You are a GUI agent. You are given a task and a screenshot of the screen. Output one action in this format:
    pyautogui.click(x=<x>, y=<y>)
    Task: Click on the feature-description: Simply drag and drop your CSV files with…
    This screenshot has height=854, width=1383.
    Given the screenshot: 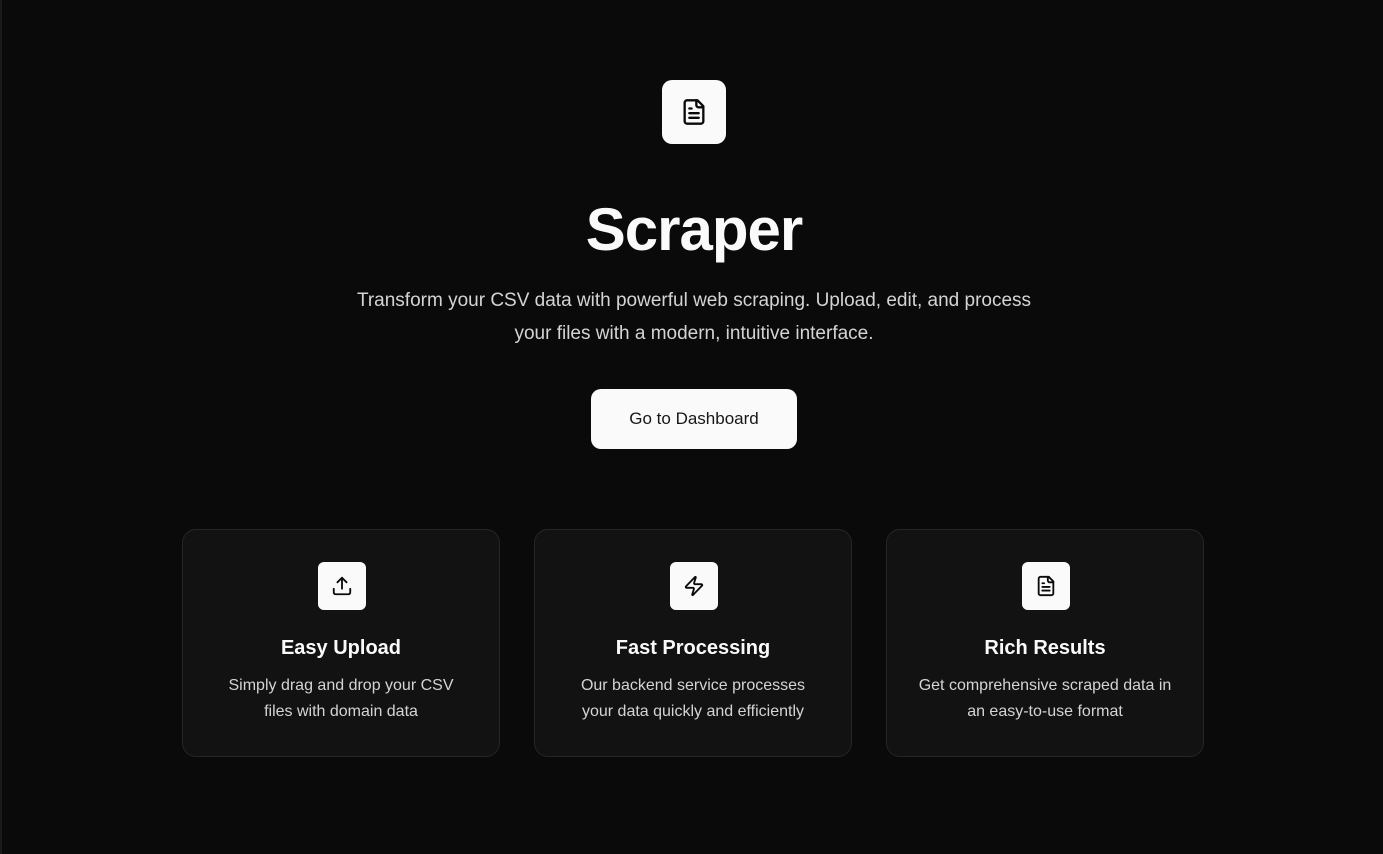 What is the action you would take?
    pyautogui.click(x=341, y=698)
    